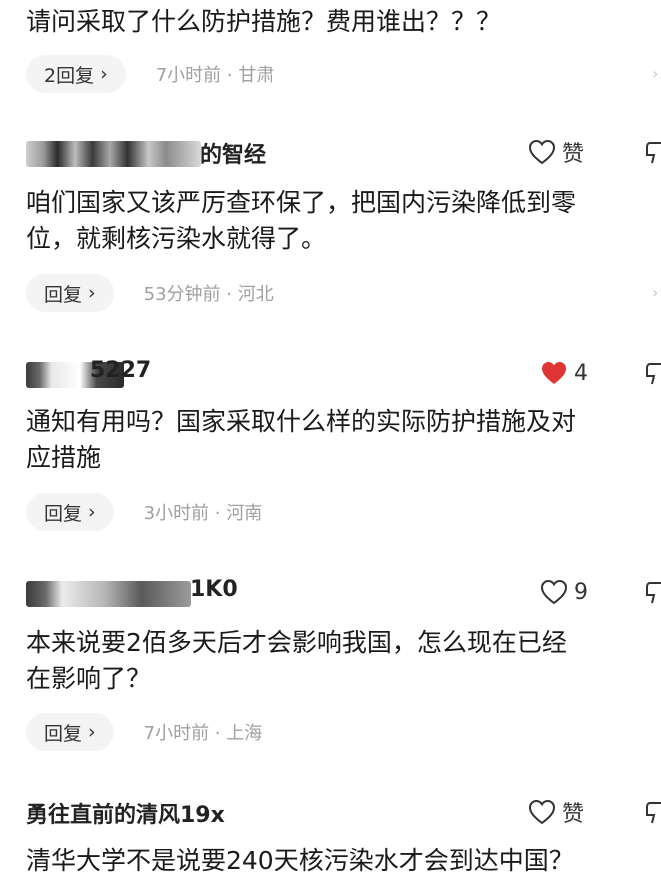 The image size is (661, 891). I want to click on username: 的智经, so click(233, 153).